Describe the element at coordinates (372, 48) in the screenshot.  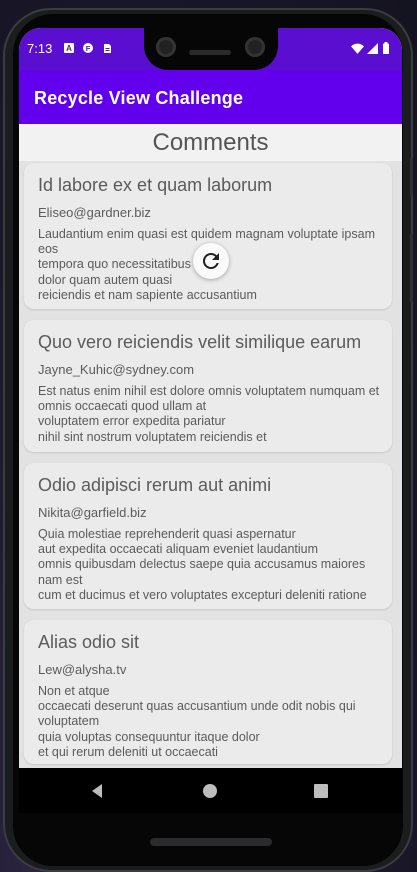
I see `signal-icon` at that location.